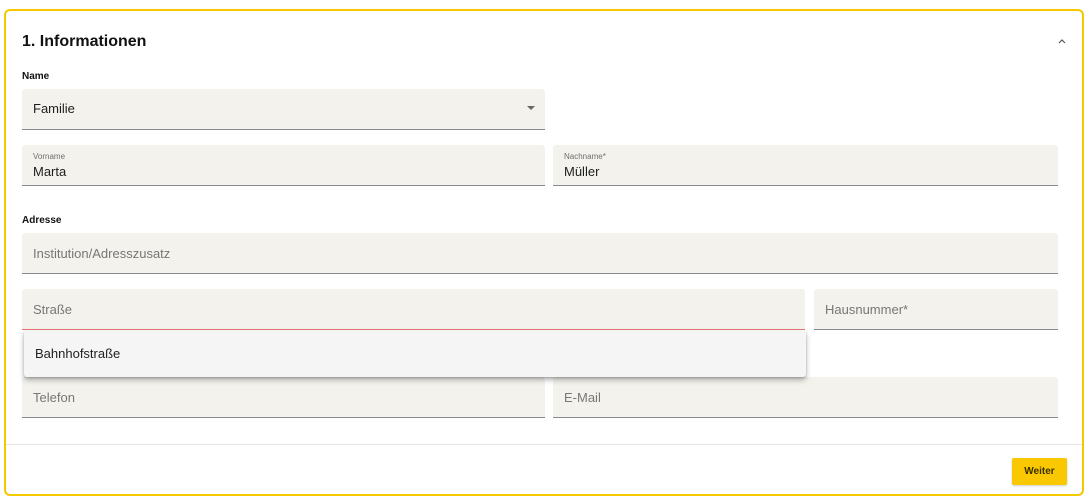  I want to click on first-name-value: Marta, so click(50, 171).